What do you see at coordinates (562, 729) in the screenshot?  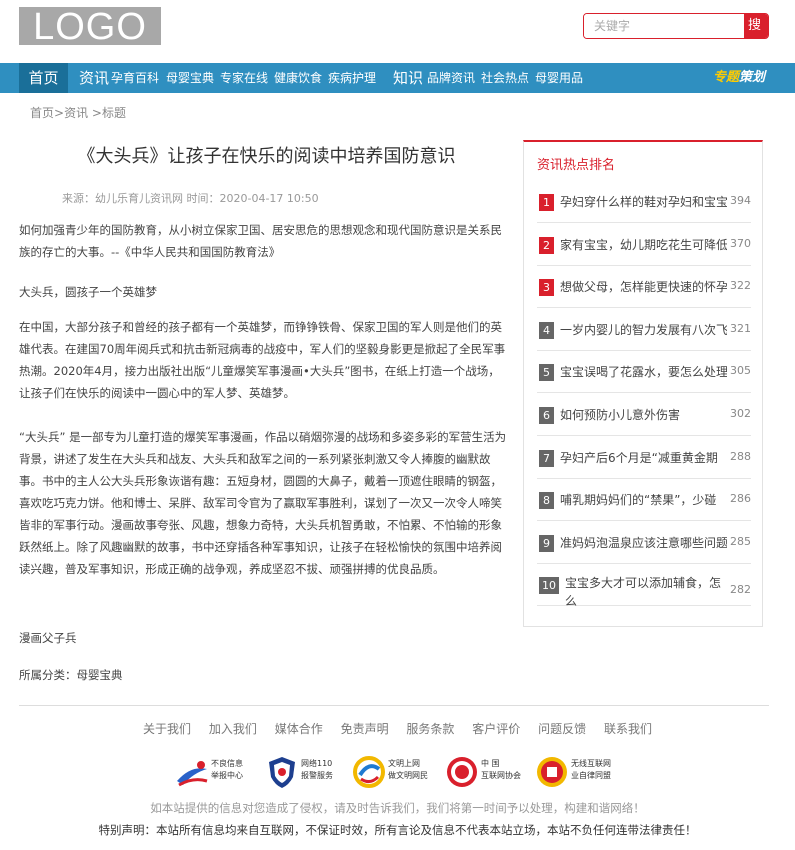 I see `footer-link-feedback: 问题反馈` at bounding box center [562, 729].